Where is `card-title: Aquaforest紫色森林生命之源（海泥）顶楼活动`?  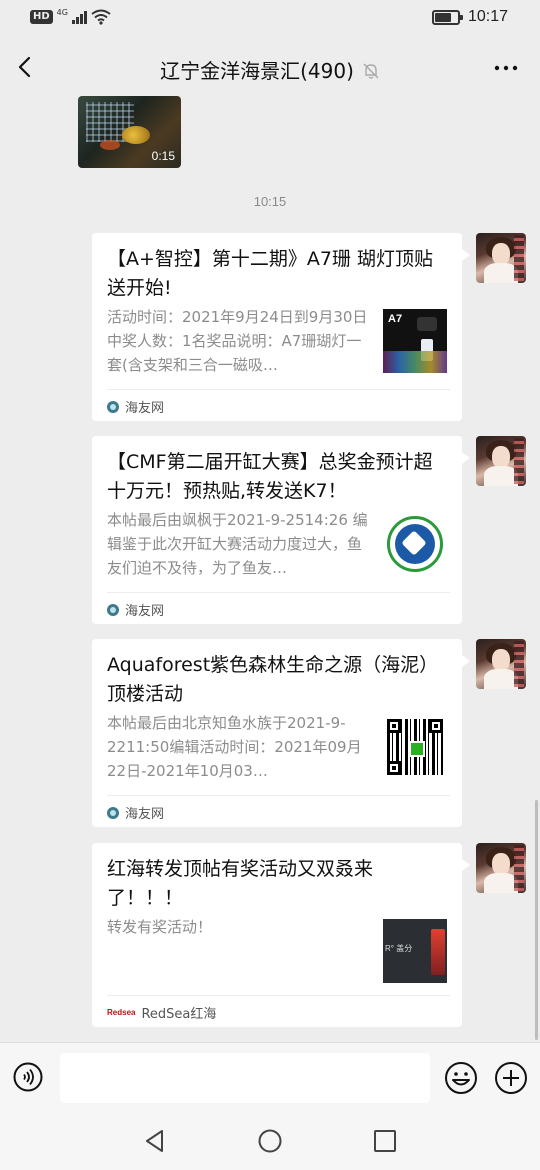
card-title: Aquaforest紫色森林生命之源（海泥）顶楼活动 is located at coordinates (273, 679).